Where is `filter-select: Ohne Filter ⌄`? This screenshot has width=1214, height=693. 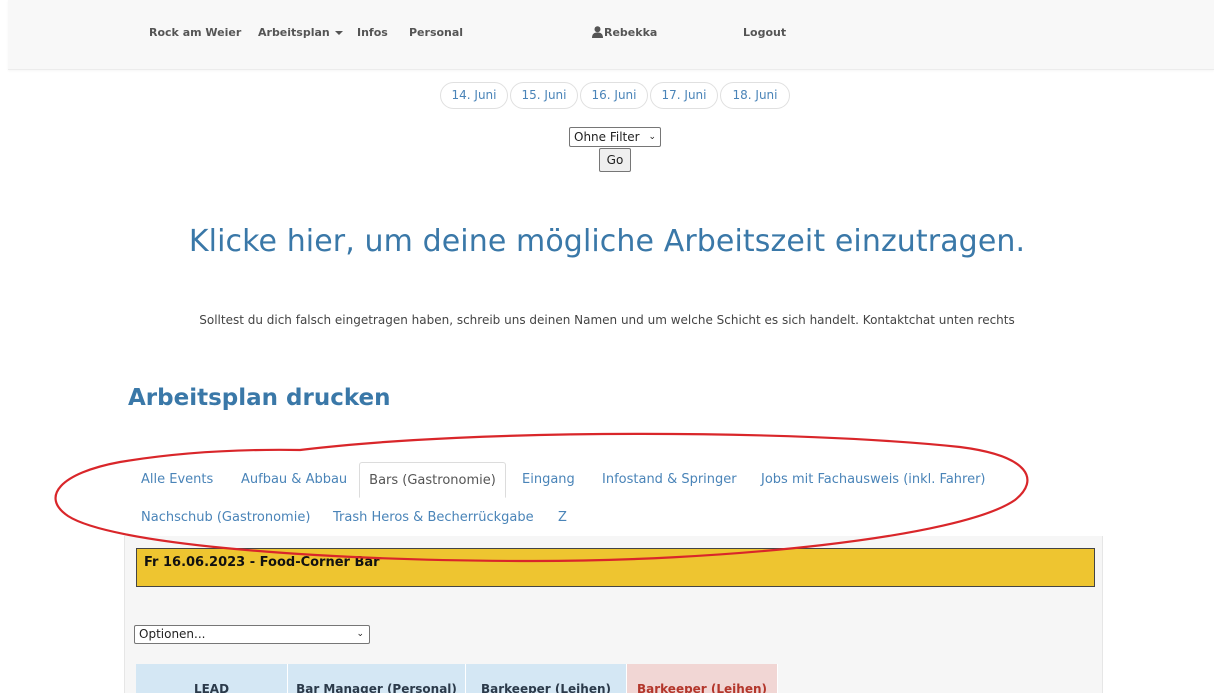
filter-select: Ohne Filter ⌄ is located at coordinates (615, 137).